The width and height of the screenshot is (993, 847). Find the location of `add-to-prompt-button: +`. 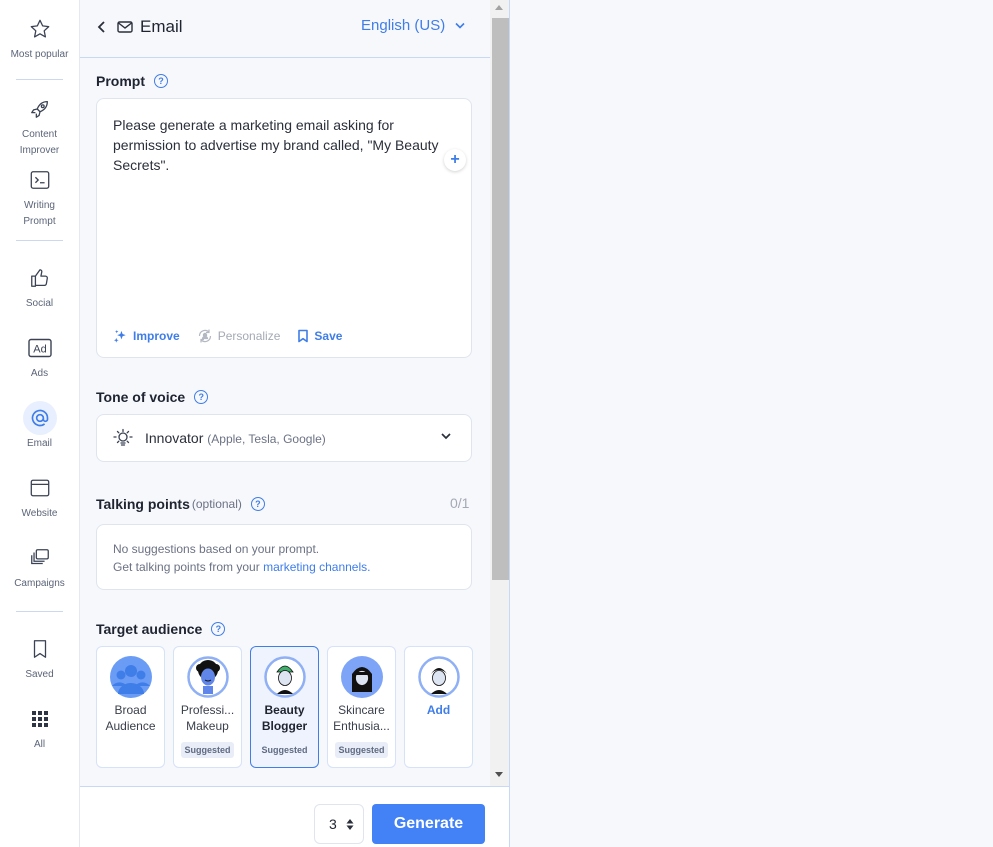

add-to-prompt-button: + is located at coordinates (455, 160).